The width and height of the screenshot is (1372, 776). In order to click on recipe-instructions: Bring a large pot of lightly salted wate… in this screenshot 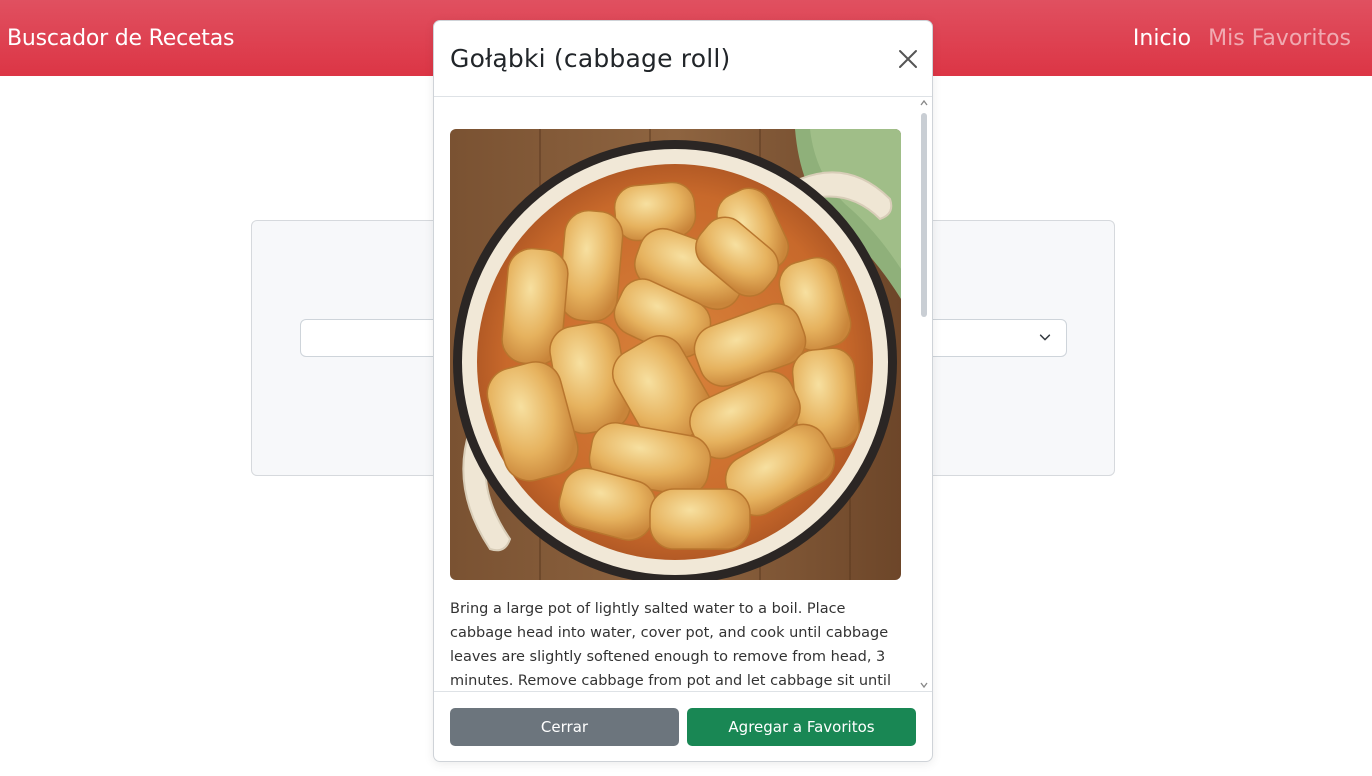, I will do `click(670, 645)`.